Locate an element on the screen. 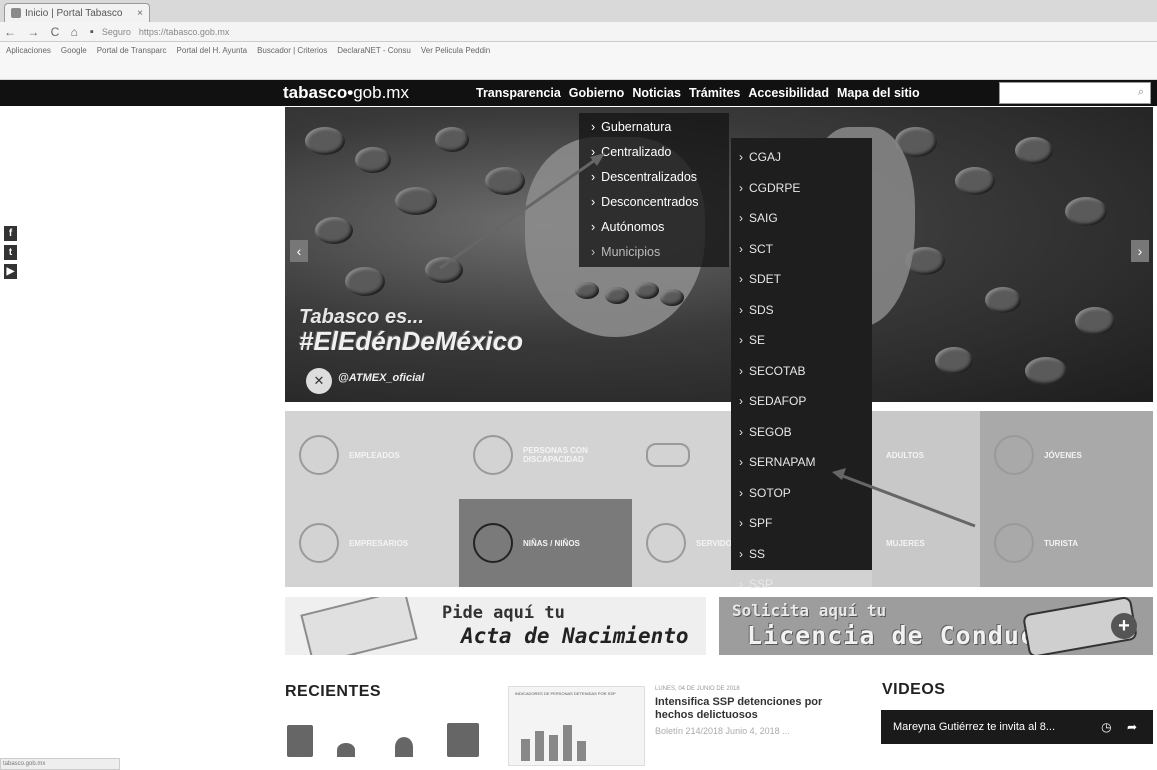 Image resolution: width=1157 pixels, height=770 pixels. infographic-bar is located at coordinates (553, 748).